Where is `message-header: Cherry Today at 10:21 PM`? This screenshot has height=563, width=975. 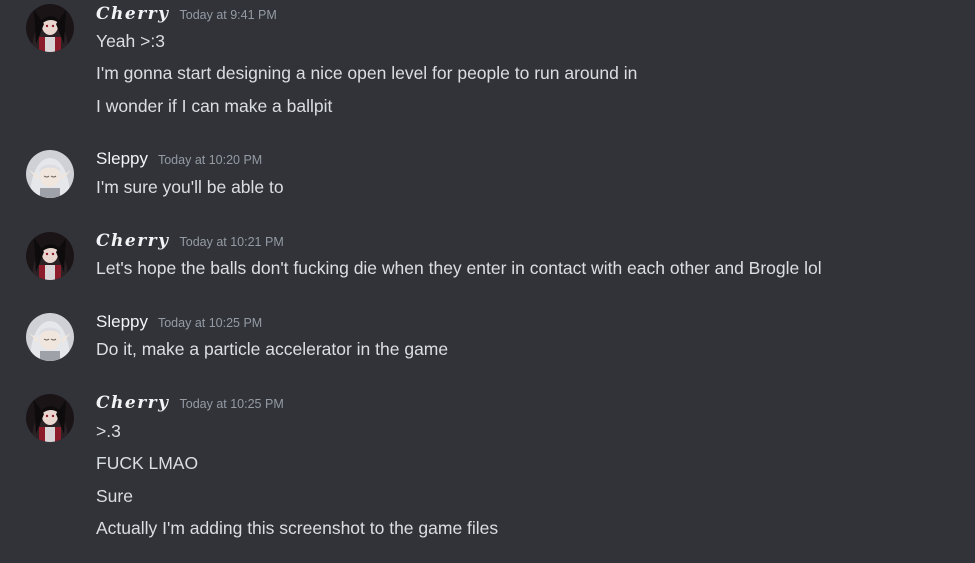
message-header: Cherry Today at 10:21 PM is located at coordinates (190, 242).